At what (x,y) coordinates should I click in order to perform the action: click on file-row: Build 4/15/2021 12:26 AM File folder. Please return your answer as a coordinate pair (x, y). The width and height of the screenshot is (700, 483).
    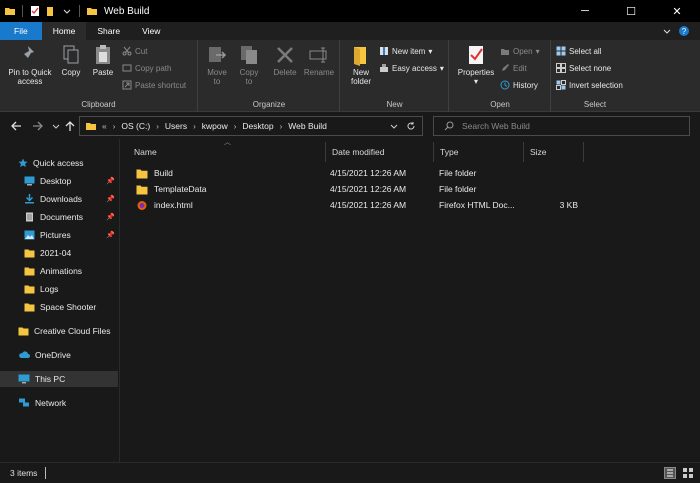
    Looking at the image, I should click on (410, 173).